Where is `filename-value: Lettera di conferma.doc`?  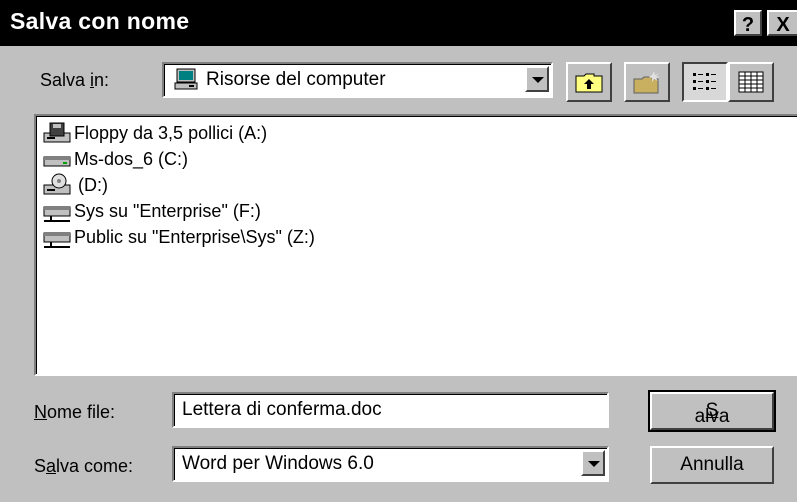
filename-value: Lettera di conferma.doc is located at coordinates (282, 409).